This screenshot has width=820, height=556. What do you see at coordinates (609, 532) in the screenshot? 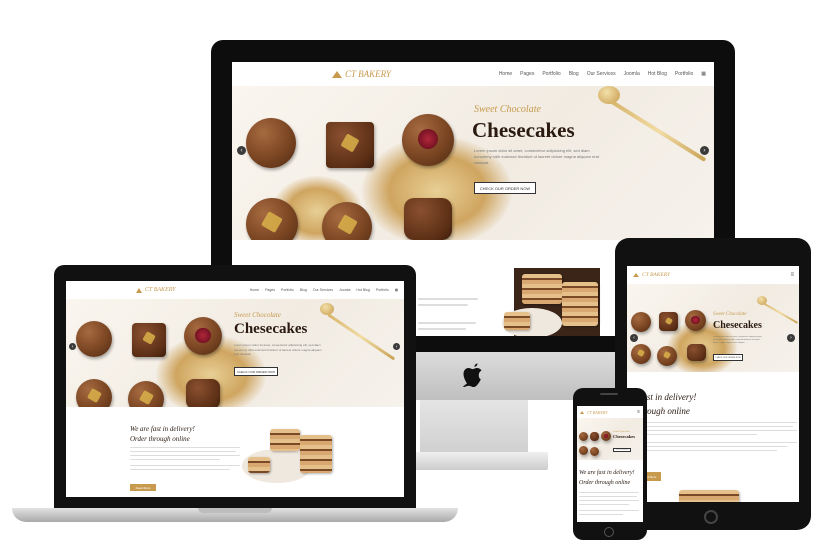
I see `phone-home-button` at bounding box center [609, 532].